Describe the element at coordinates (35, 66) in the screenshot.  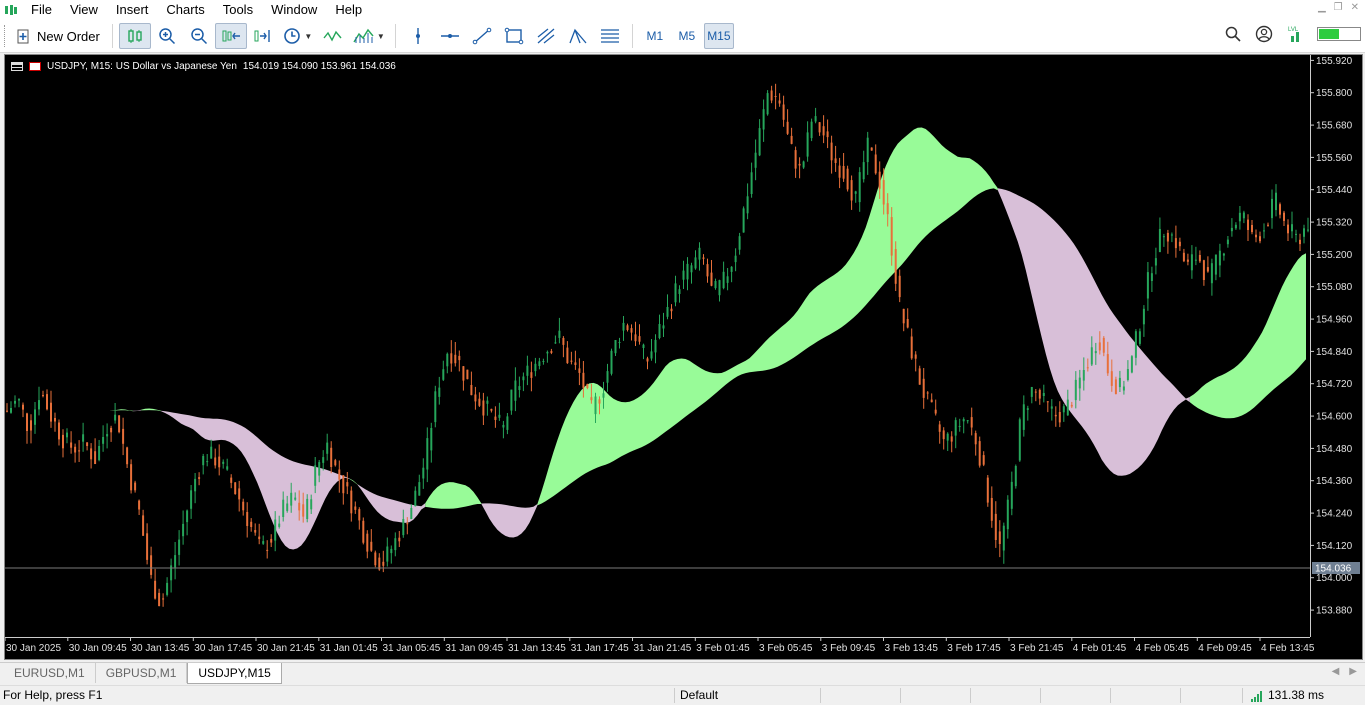
I see `trade-panel-icon` at that location.